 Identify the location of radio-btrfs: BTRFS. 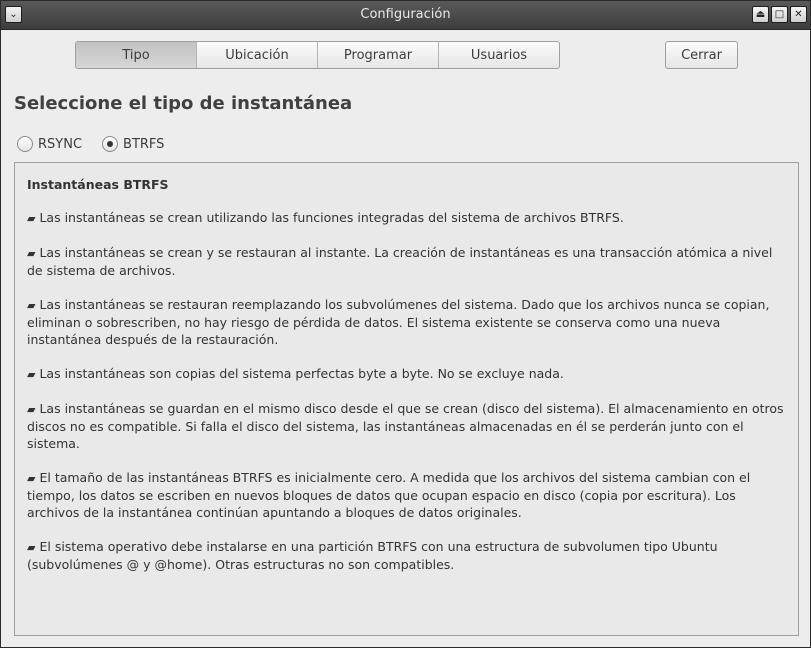
(133, 144).